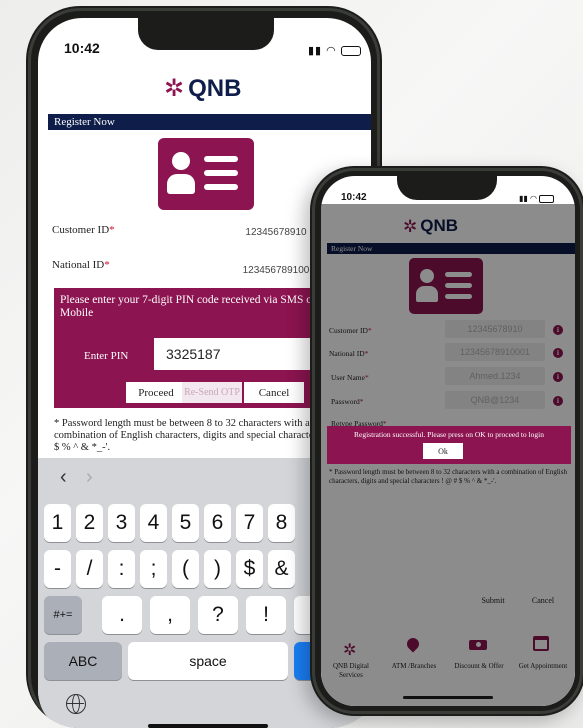 The height and width of the screenshot is (728, 583). I want to click on cancel-button: Cancel, so click(274, 392).